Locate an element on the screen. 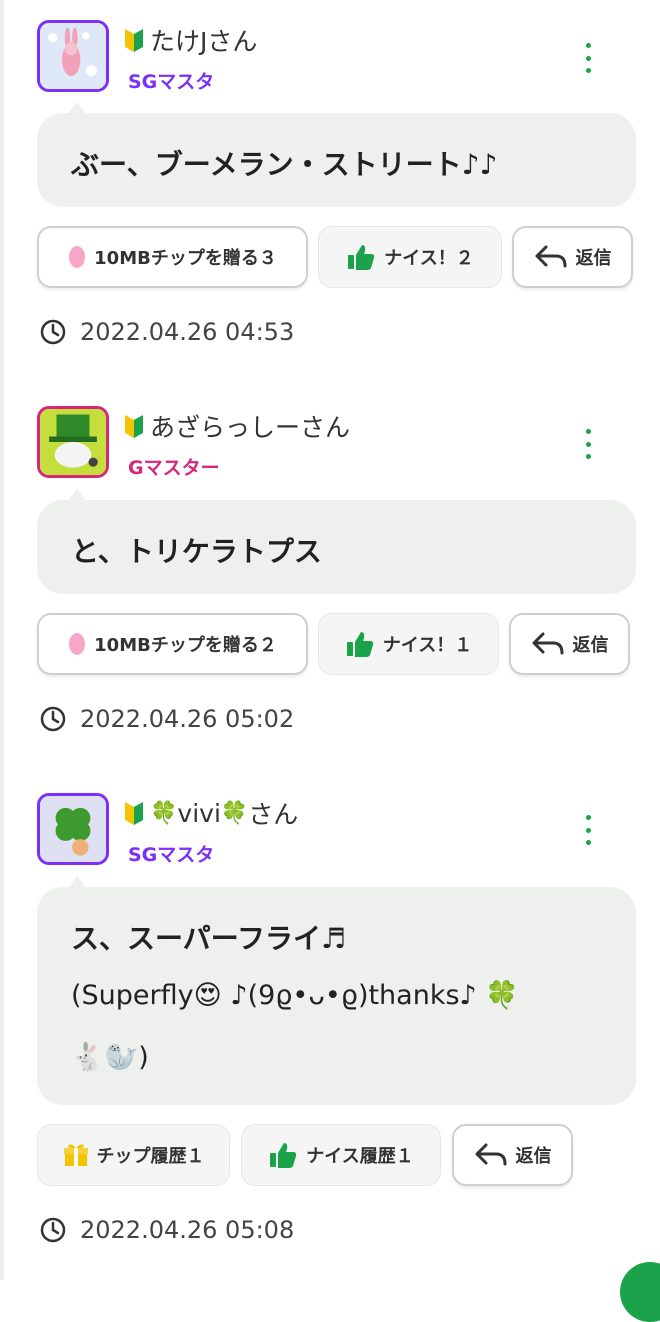 The height and width of the screenshot is (1322, 660). user-name-row: たけJさん is located at coordinates (190, 40).